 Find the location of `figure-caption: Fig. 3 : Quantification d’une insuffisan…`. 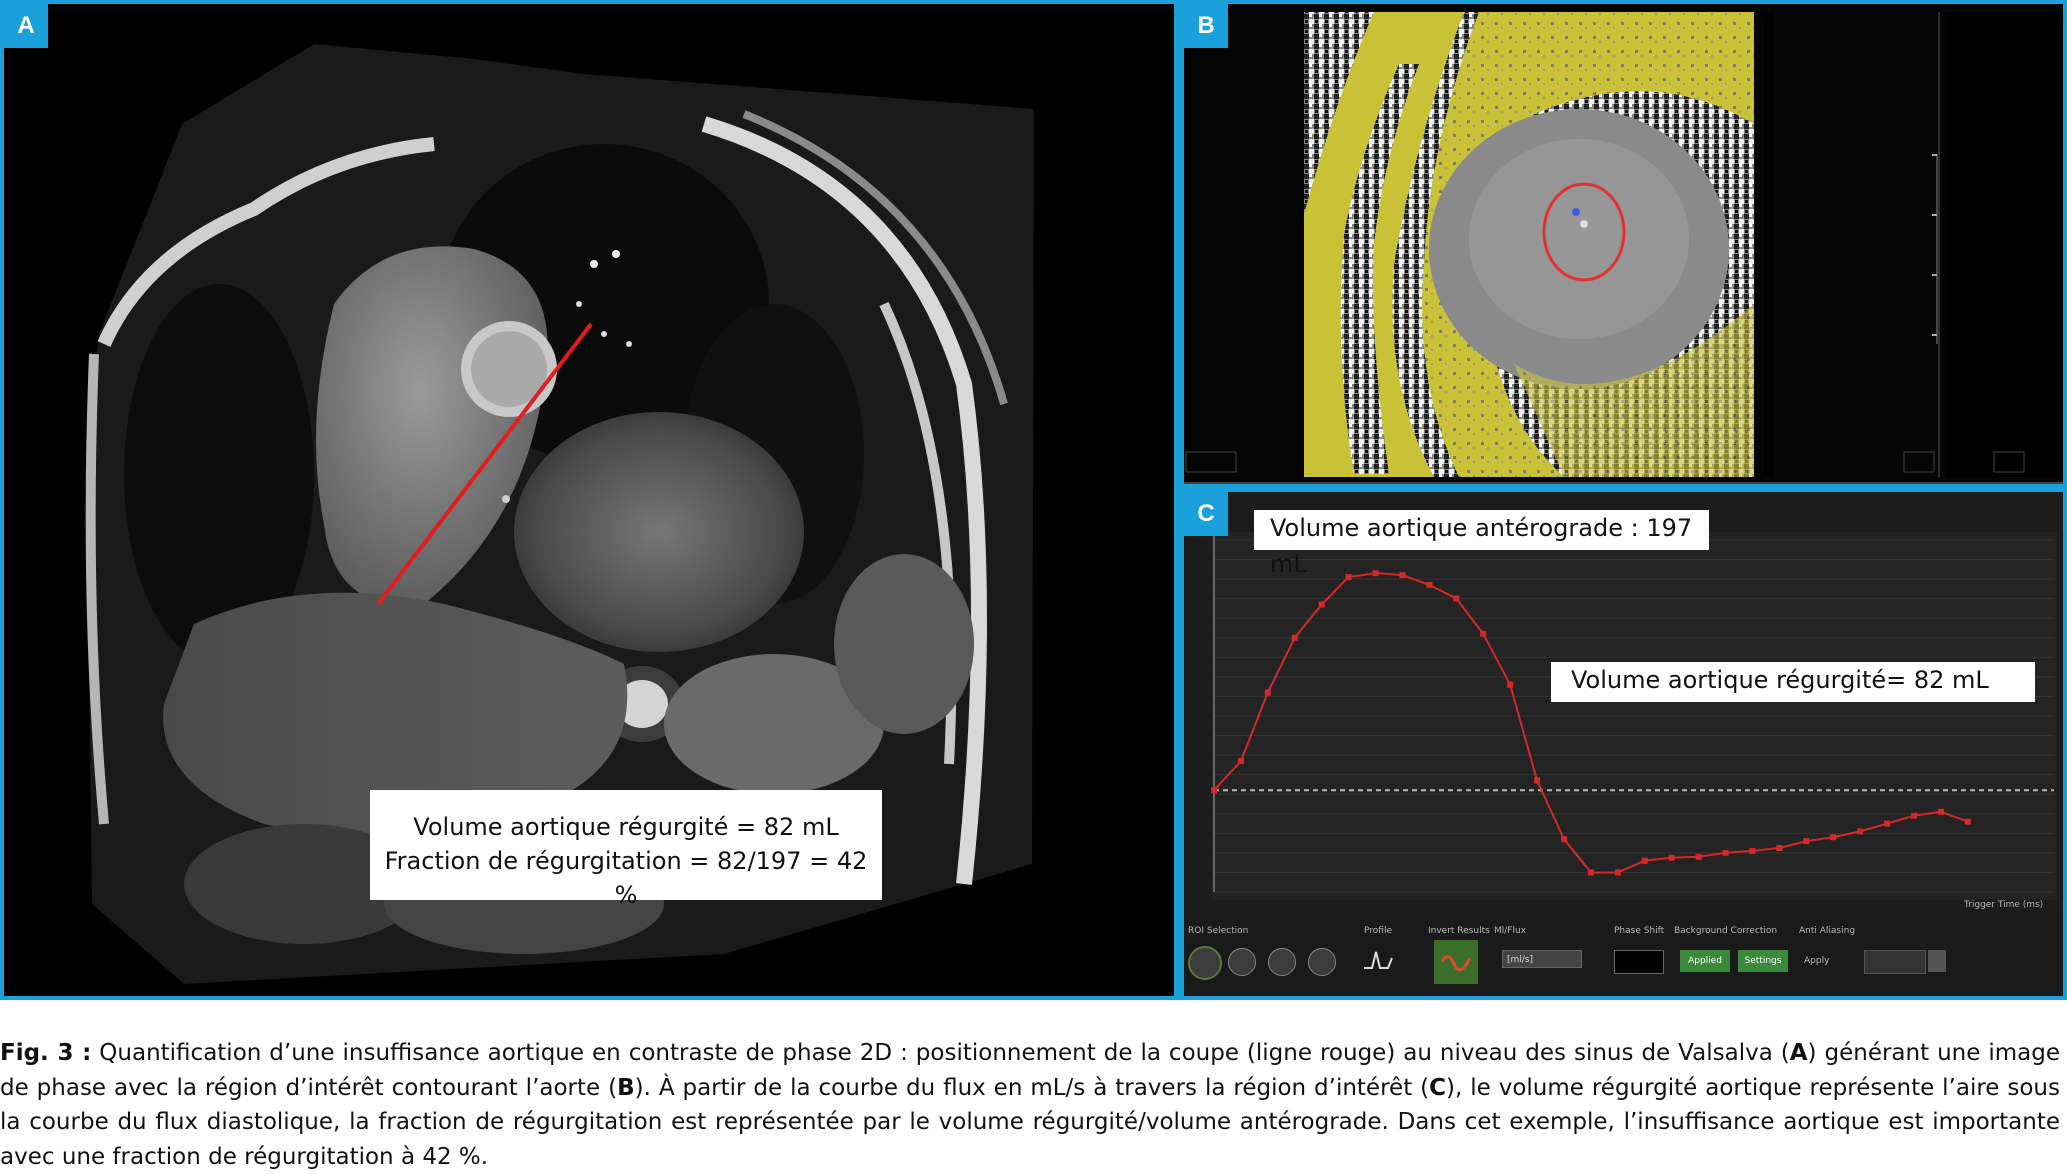

figure-caption: Fig. 3 : Quantification d’une insuffisan… is located at coordinates (1030, 1105).